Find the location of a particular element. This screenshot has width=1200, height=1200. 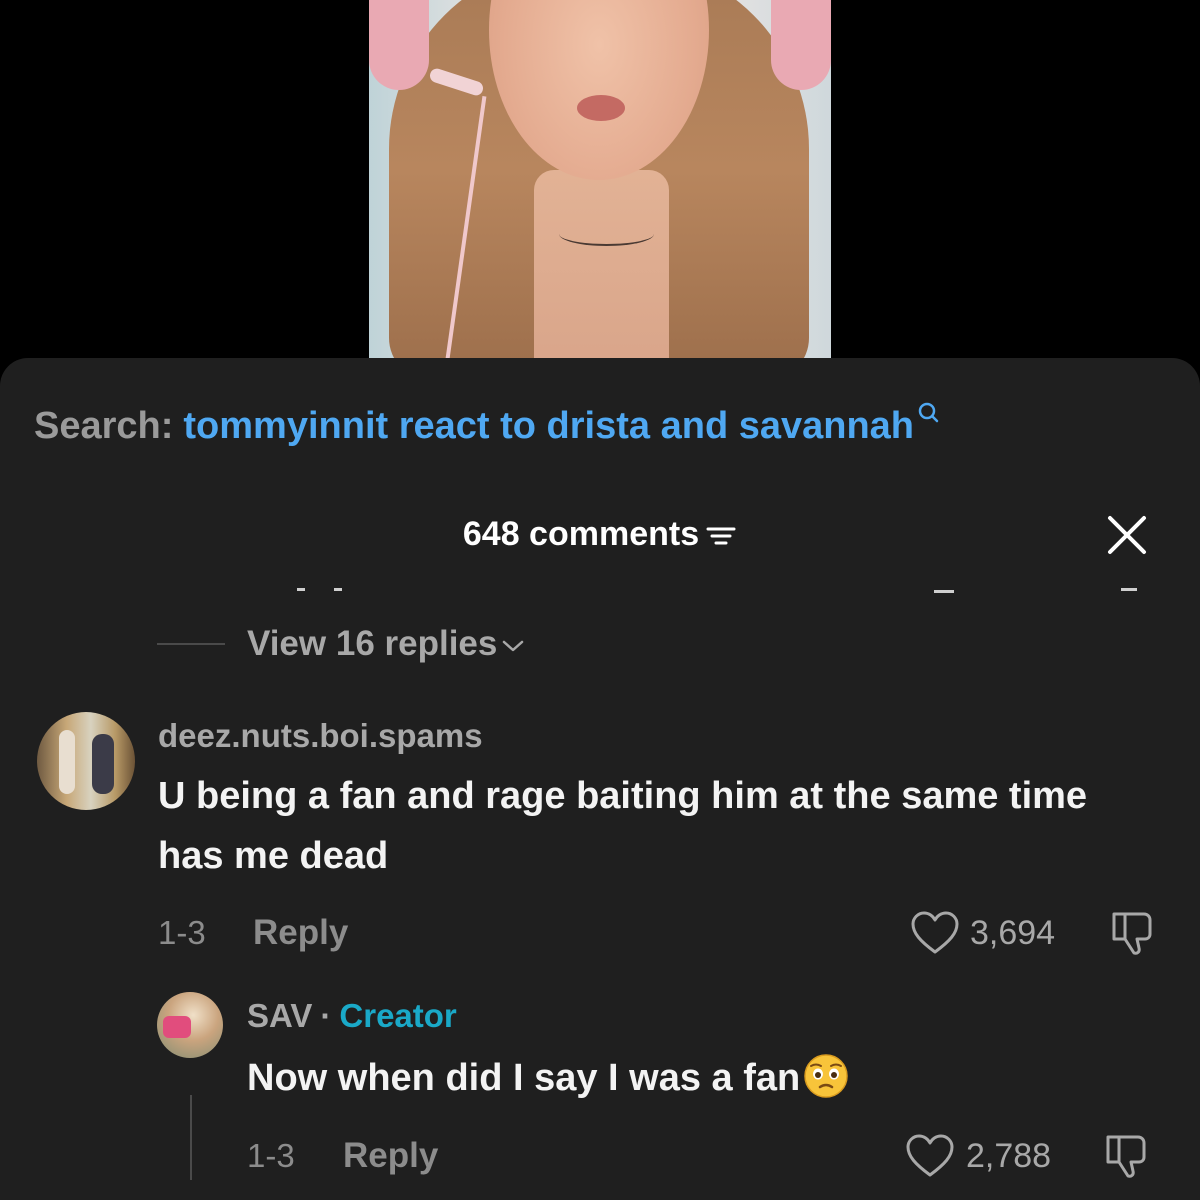

replies-divider is located at coordinates (191, 644).